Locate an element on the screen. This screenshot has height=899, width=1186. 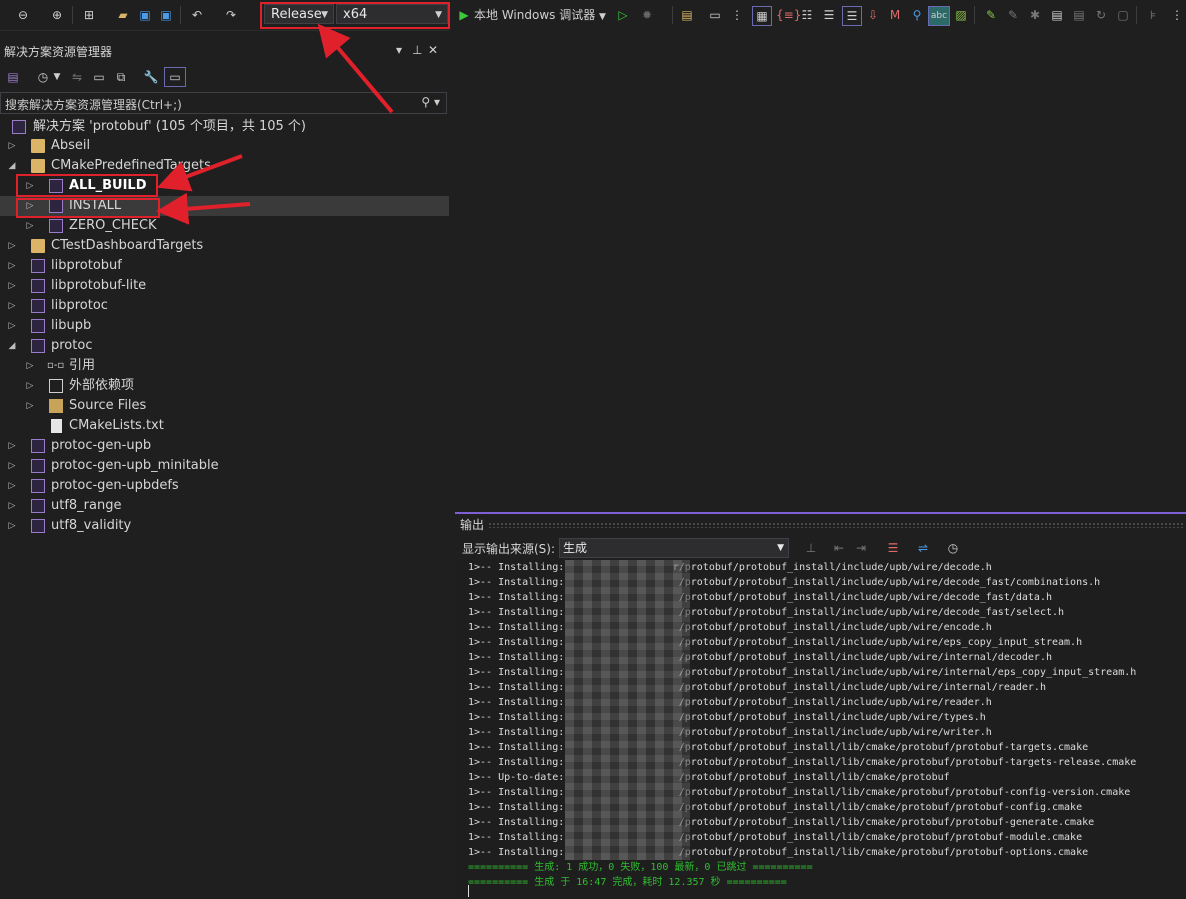
arrow-to-all-build is located at coordinates (200, 173).